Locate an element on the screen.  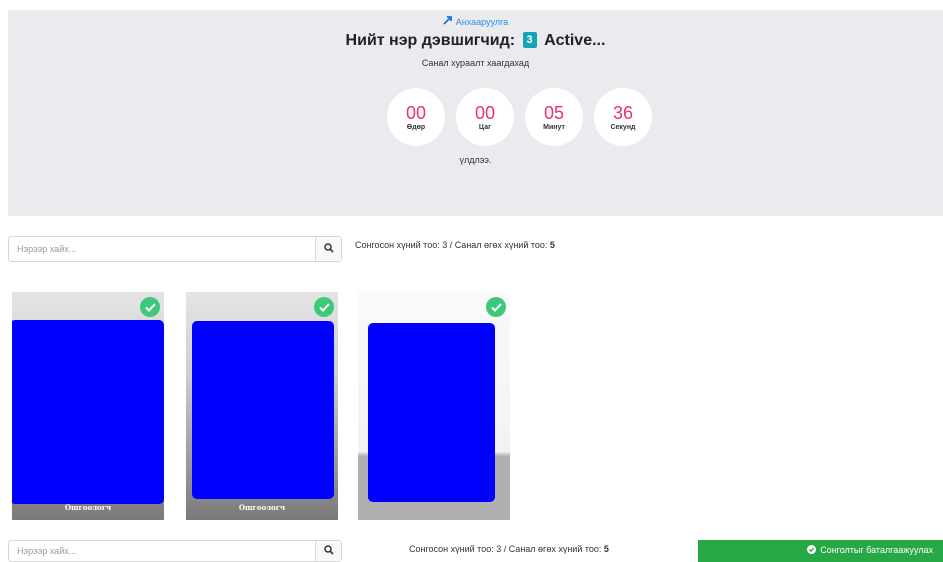
candidate-count-badge: 3 is located at coordinates (529, 40).